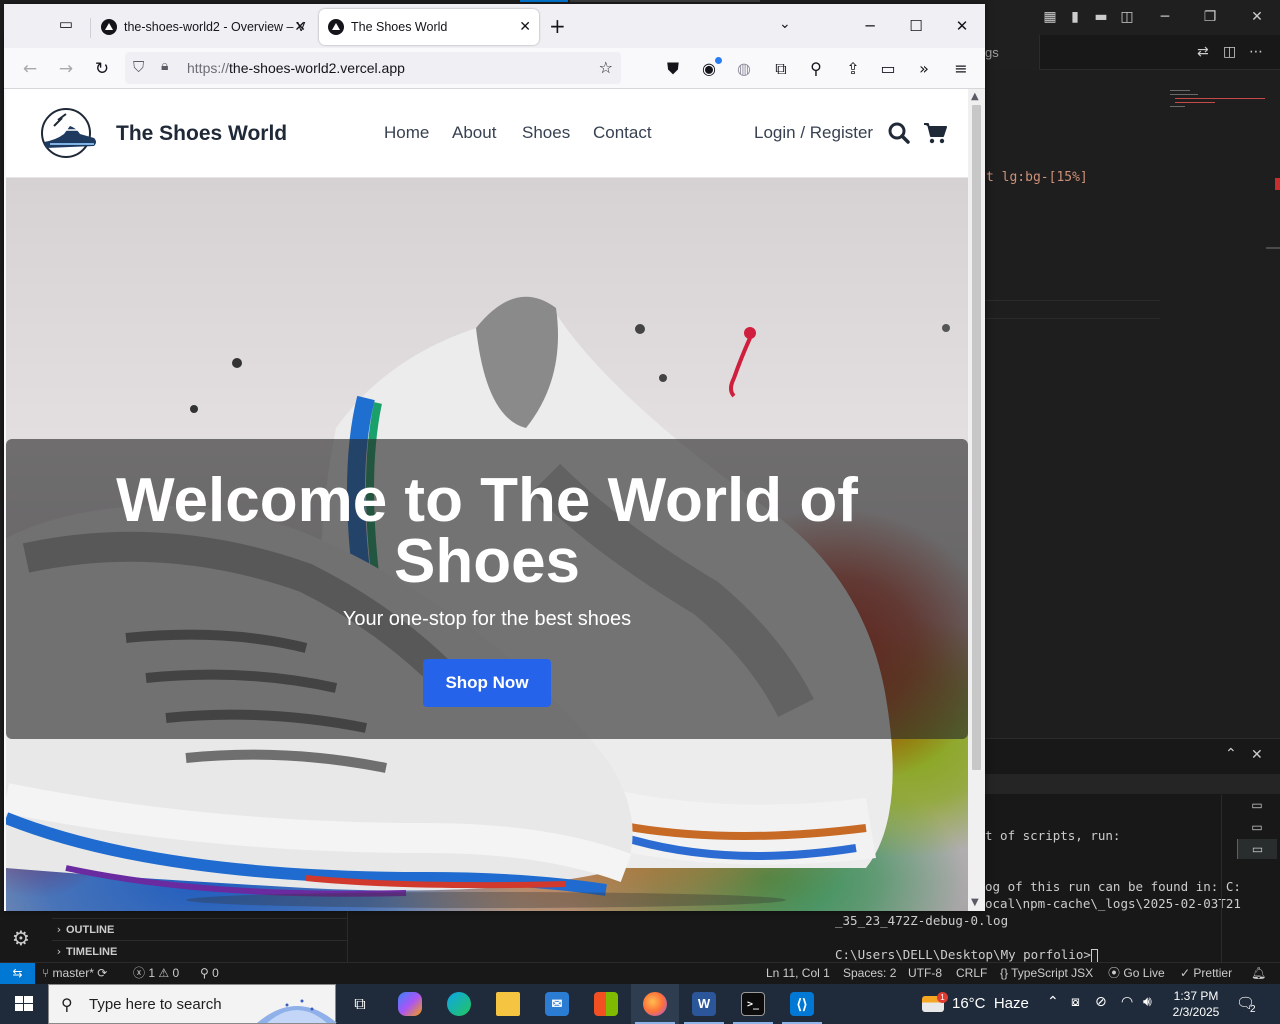 The width and height of the screenshot is (1280, 1024). Describe the element at coordinates (1127, 17) in the screenshot. I see `toggle-secondary-sidebar-icon: ◫` at that location.